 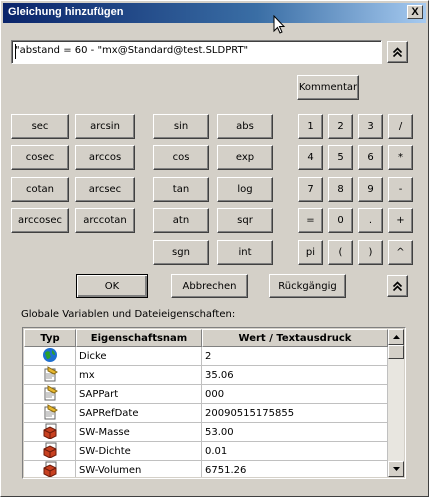 What do you see at coordinates (370, 252) in the screenshot?
I see `key-close-paren-button: )` at bounding box center [370, 252].